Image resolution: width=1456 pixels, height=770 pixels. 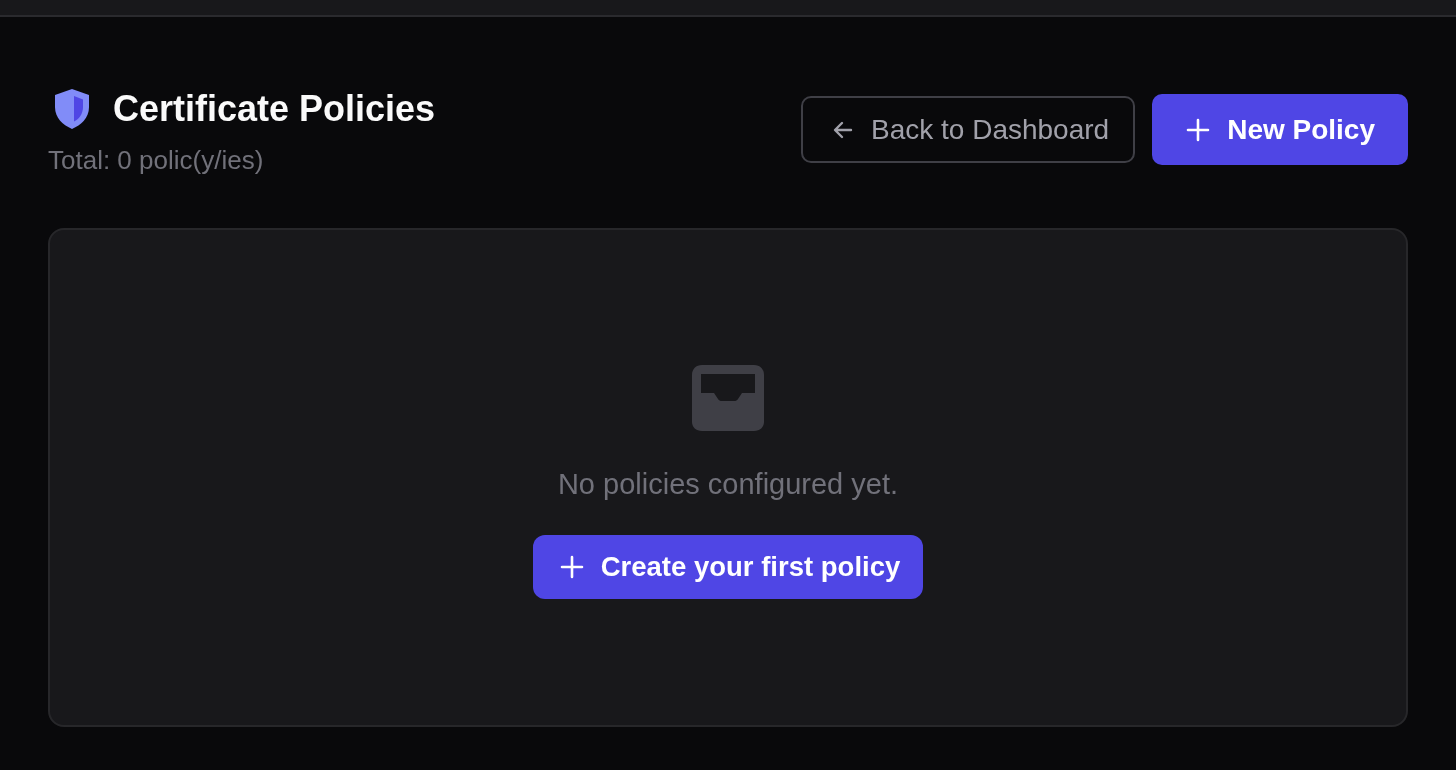 What do you see at coordinates (728, 566) in the screenshot?
I see `create-policy-button: Create your first policy` at bounding box center [728, 566].